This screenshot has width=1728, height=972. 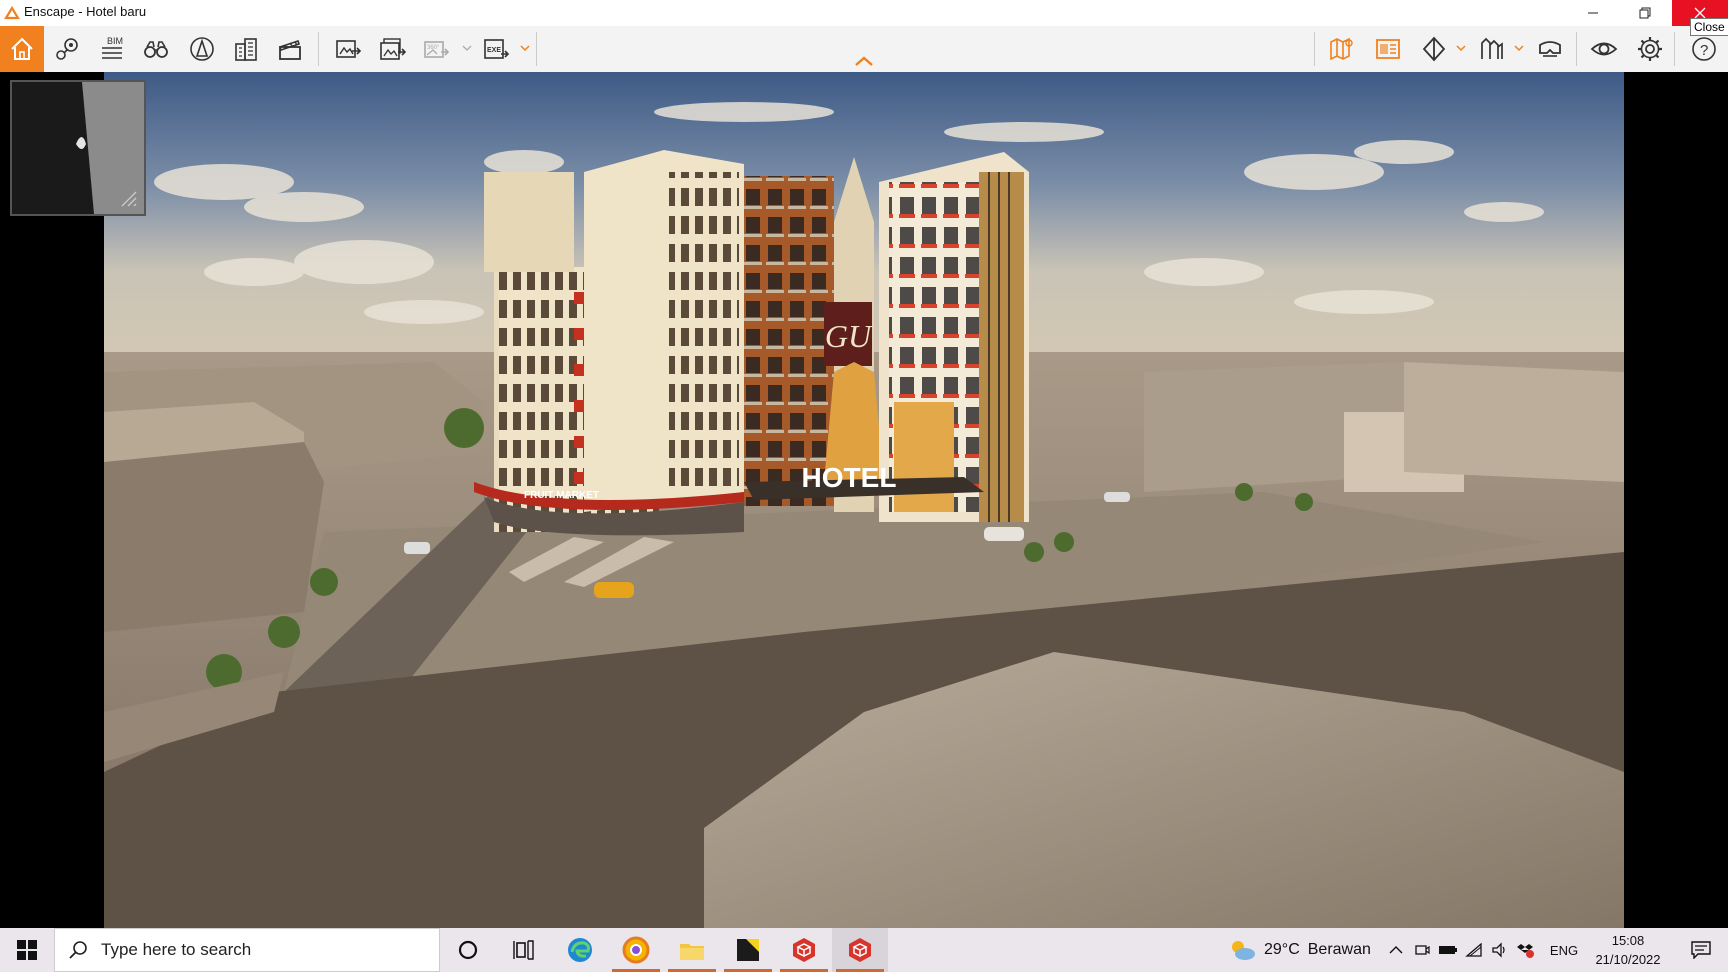 I want to click on weather-description: Berawan, so click(x=1339, y=949).